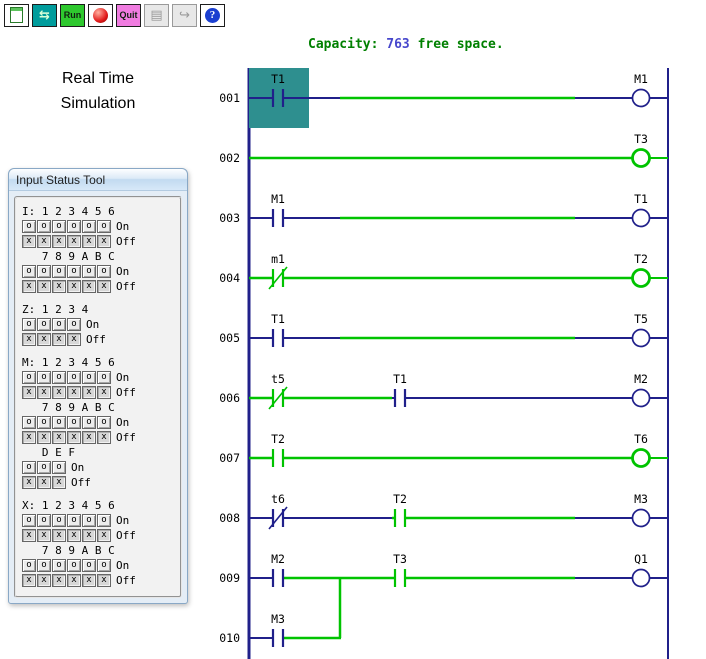 The width and height of the screenshot is (706, 659). I want to click on toggle-I6-off: x, so click(104, 241).